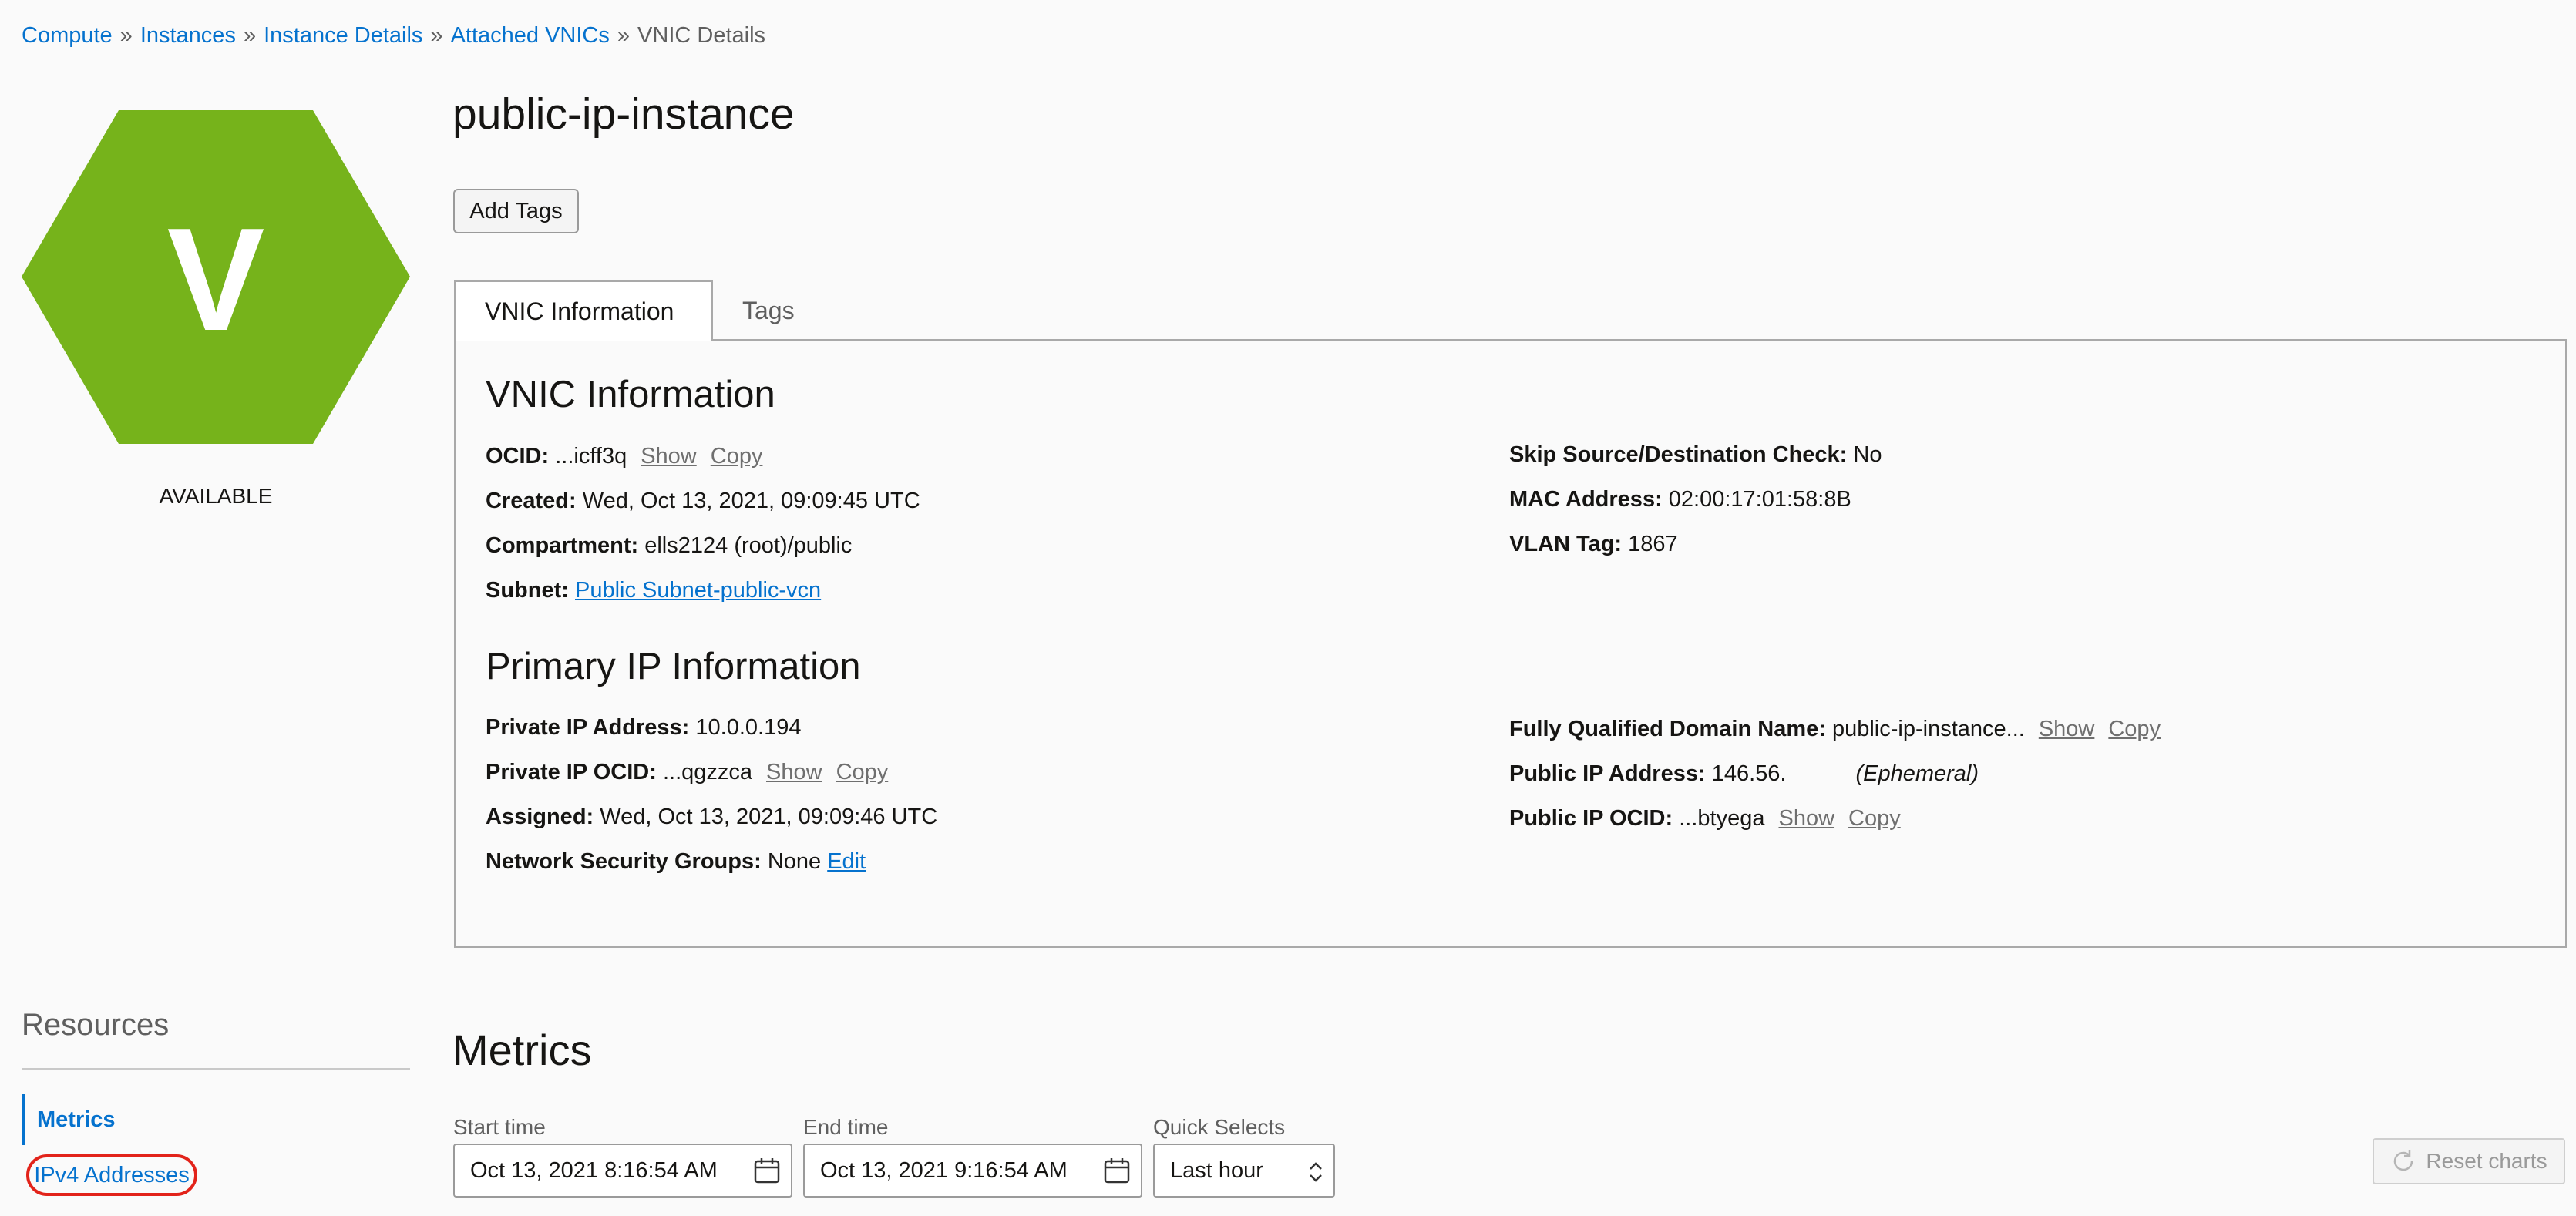 Image resolution: width=2576 pixels, height=1216 pixels. What do you see at coordinates (698, 590) in the screenshot?
I see `subnet-link: Public Subnet-public-vcn` at bounding box center [698, 590].